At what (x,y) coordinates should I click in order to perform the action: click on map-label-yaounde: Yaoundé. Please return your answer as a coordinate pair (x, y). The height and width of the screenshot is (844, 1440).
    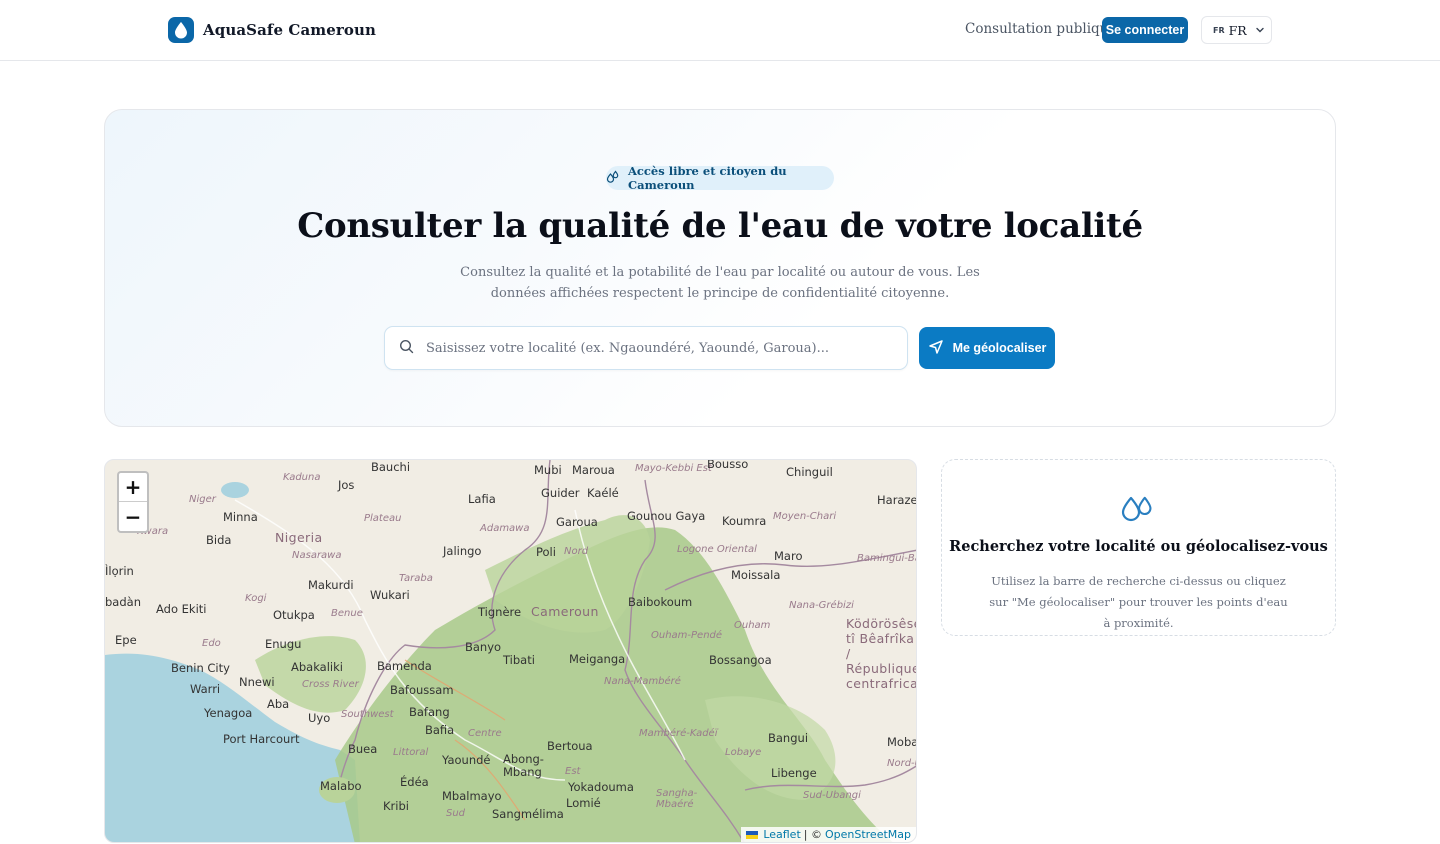
    Looking at the image, I should click on (466, 760).